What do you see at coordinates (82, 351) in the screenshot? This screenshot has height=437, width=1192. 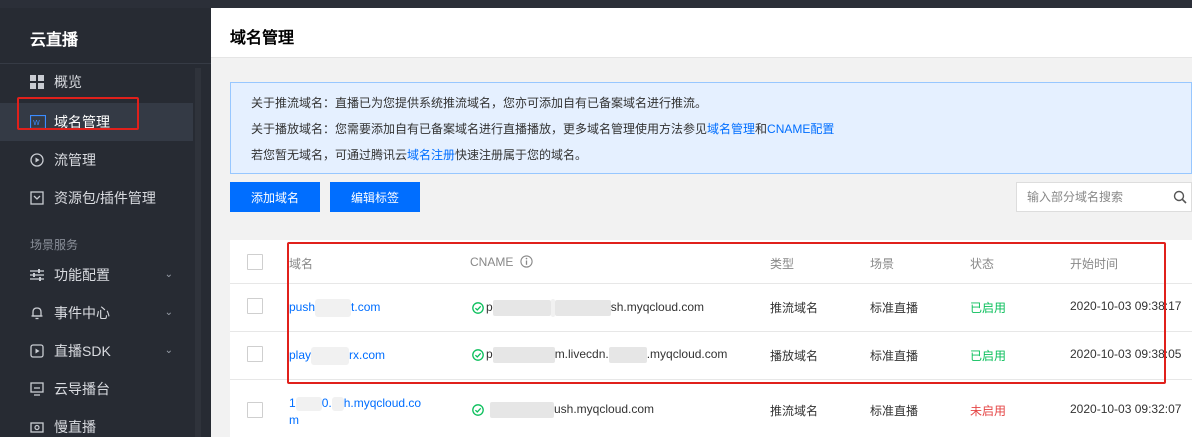 I see `sidebar-item-label: 直播SDK` at bounding box center [82, 351].